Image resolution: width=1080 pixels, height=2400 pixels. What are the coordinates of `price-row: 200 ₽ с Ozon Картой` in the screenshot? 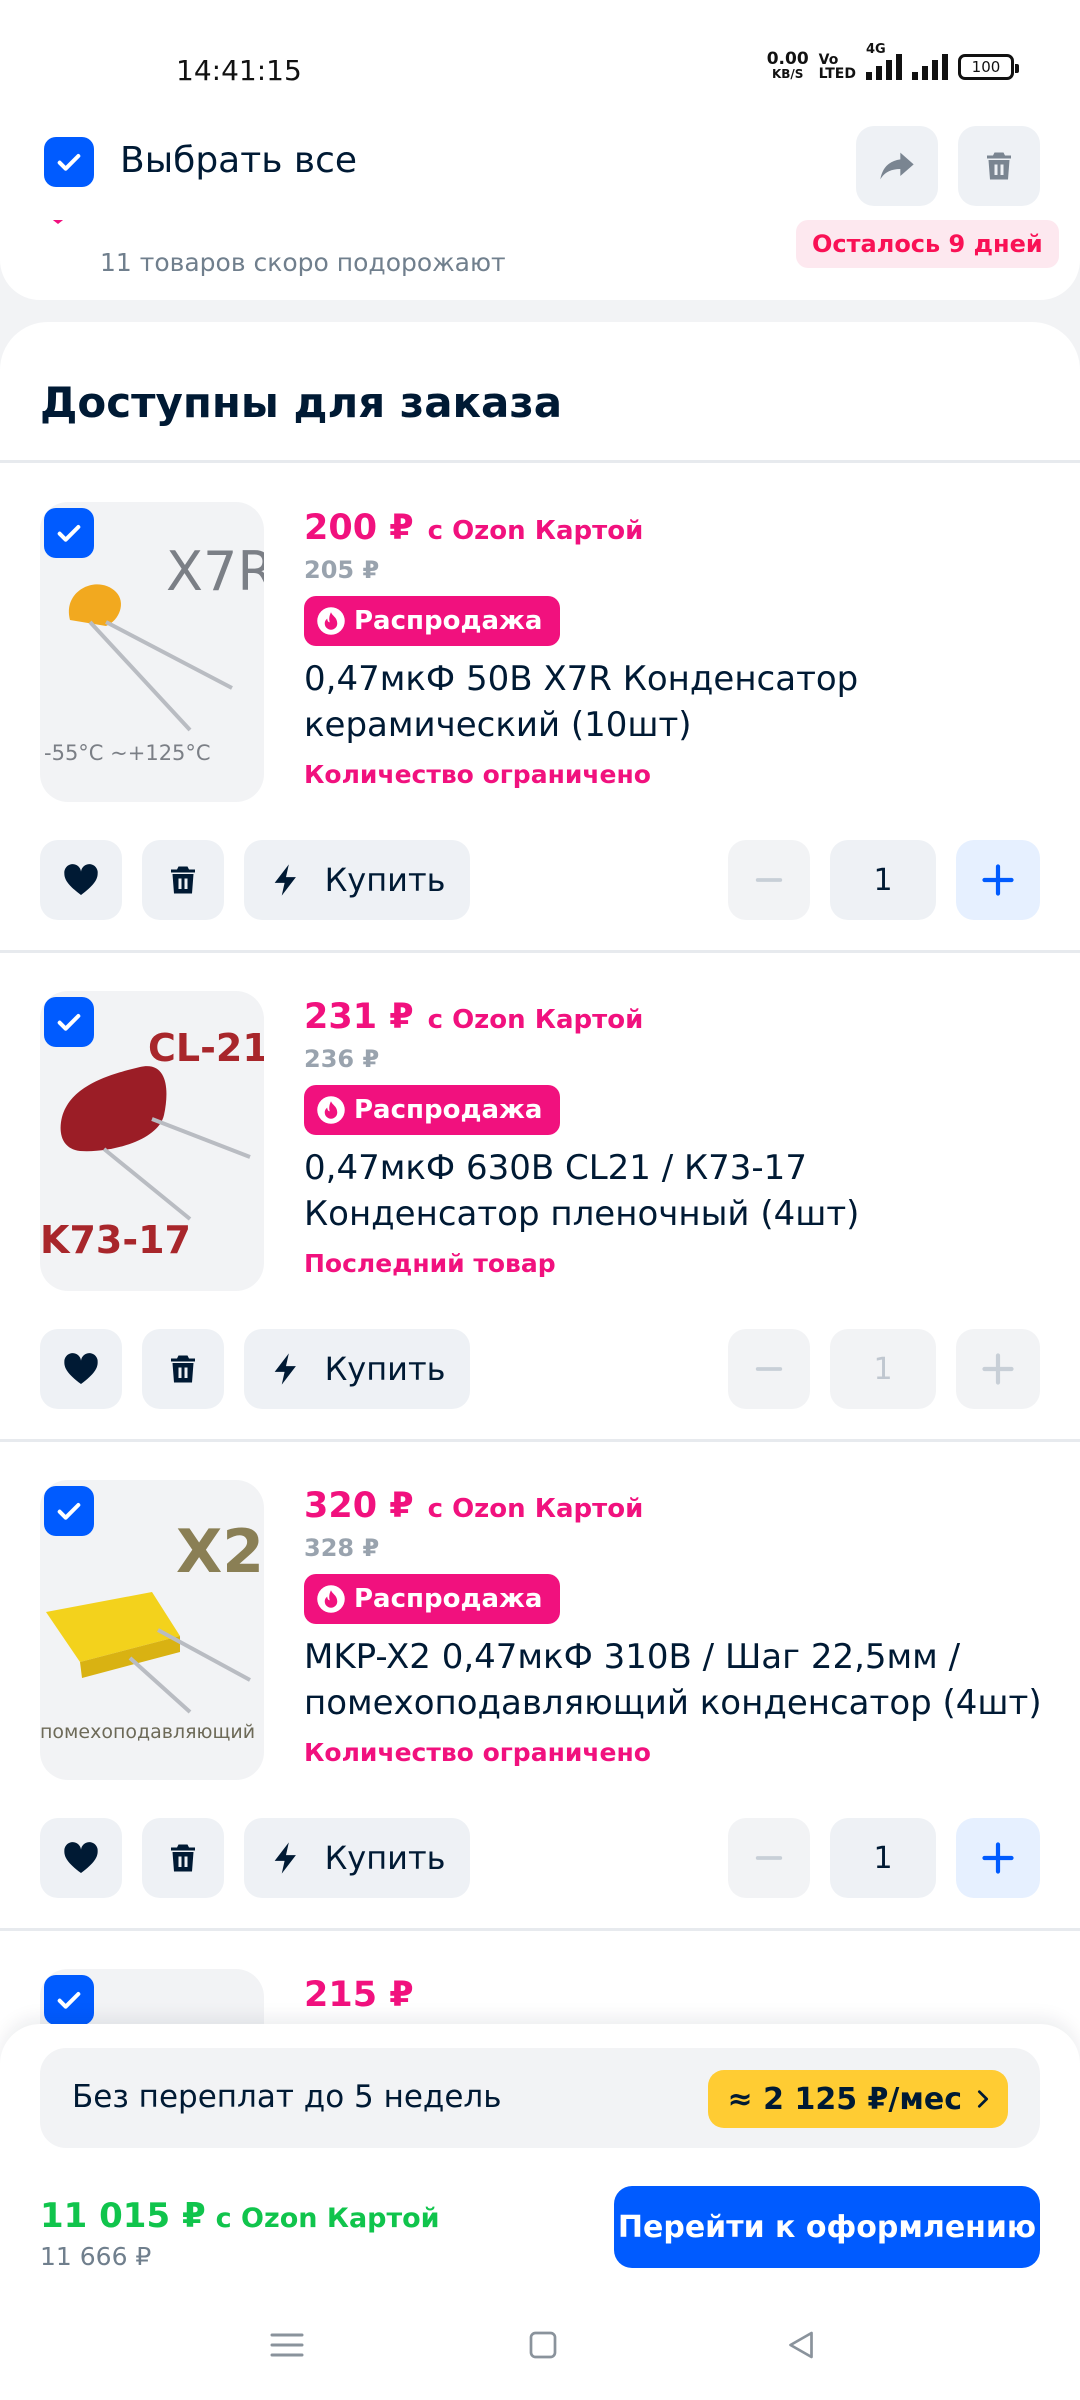 It's located at (473, 528).